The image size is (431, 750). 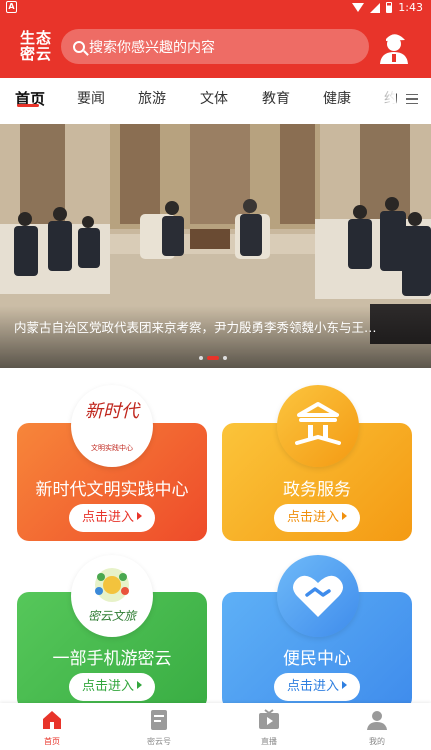 I want to click on card-title: 一部手机游密云, so click(x=112, y=659).